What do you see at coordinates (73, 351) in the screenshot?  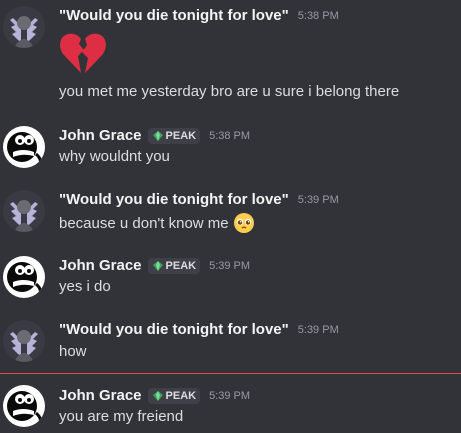 I see `message-content: how` at bounding box center [73, 351].